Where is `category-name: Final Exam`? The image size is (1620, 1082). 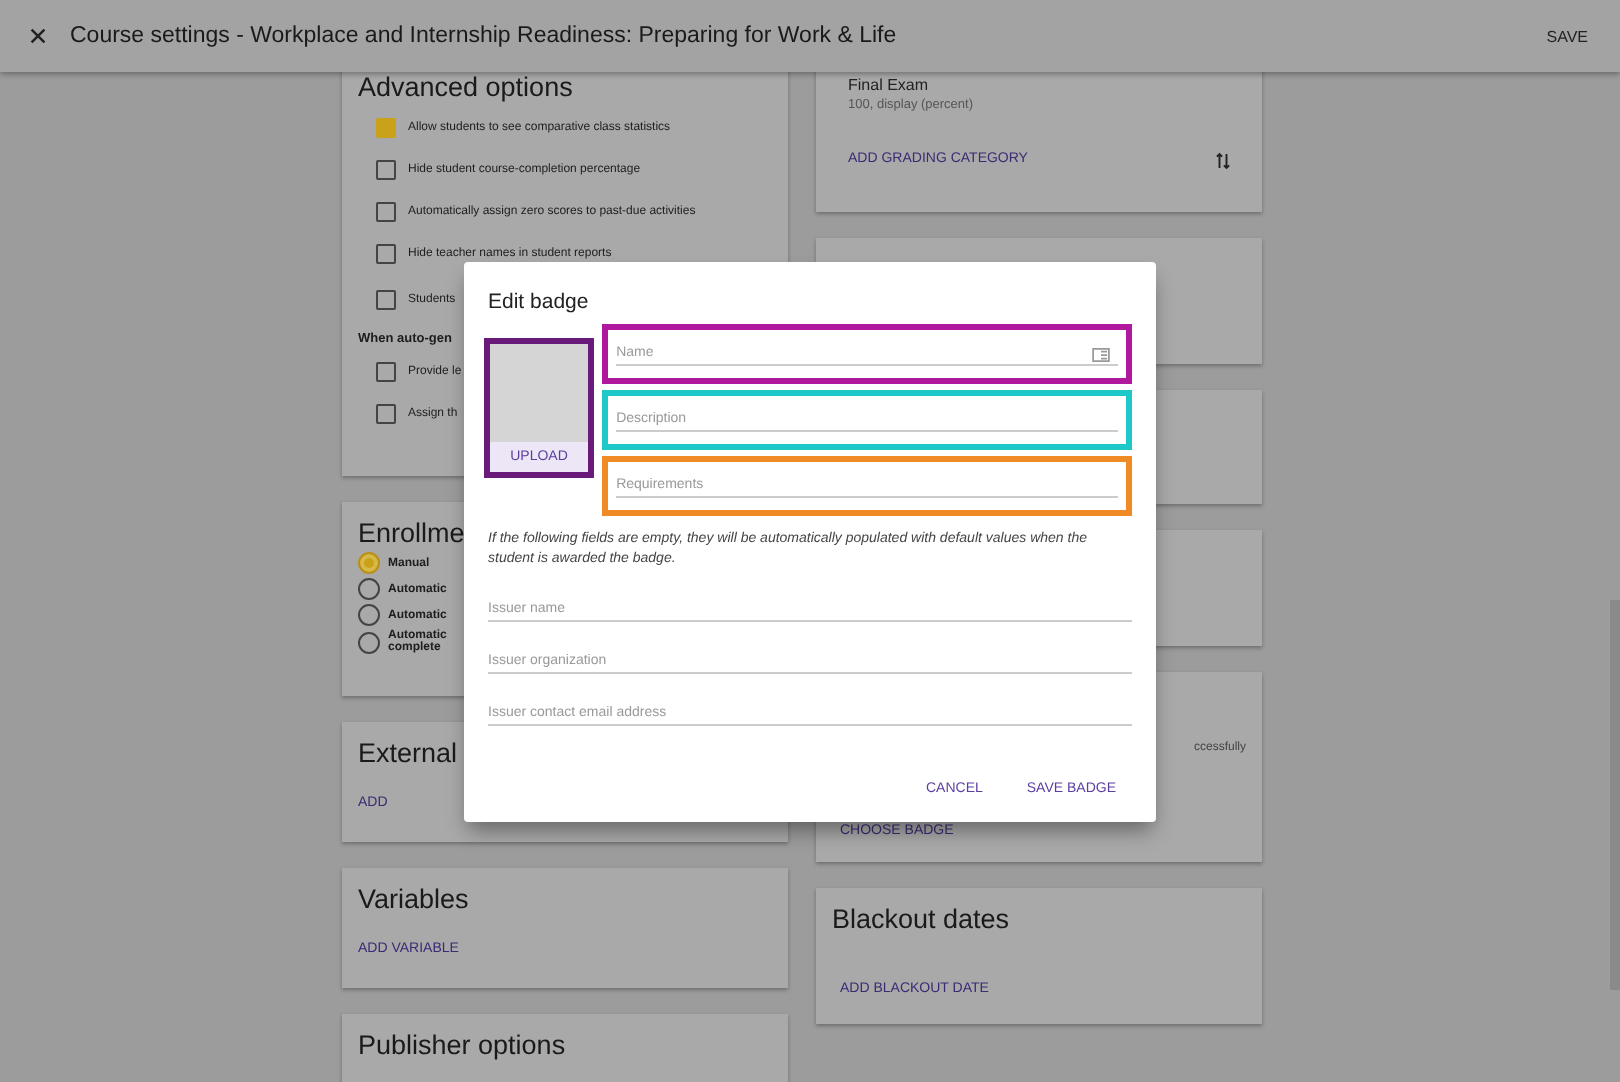
category-name: Final Exam is located at coordinates (889, 85).